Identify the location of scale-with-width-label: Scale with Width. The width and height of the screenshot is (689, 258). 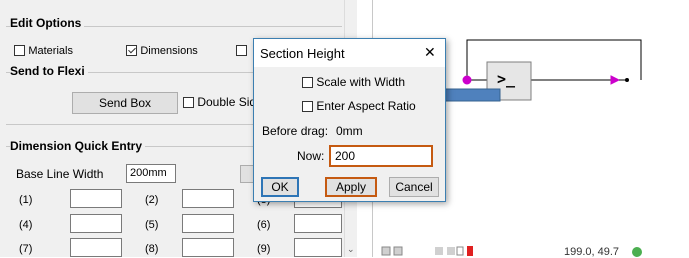
(361, 82).